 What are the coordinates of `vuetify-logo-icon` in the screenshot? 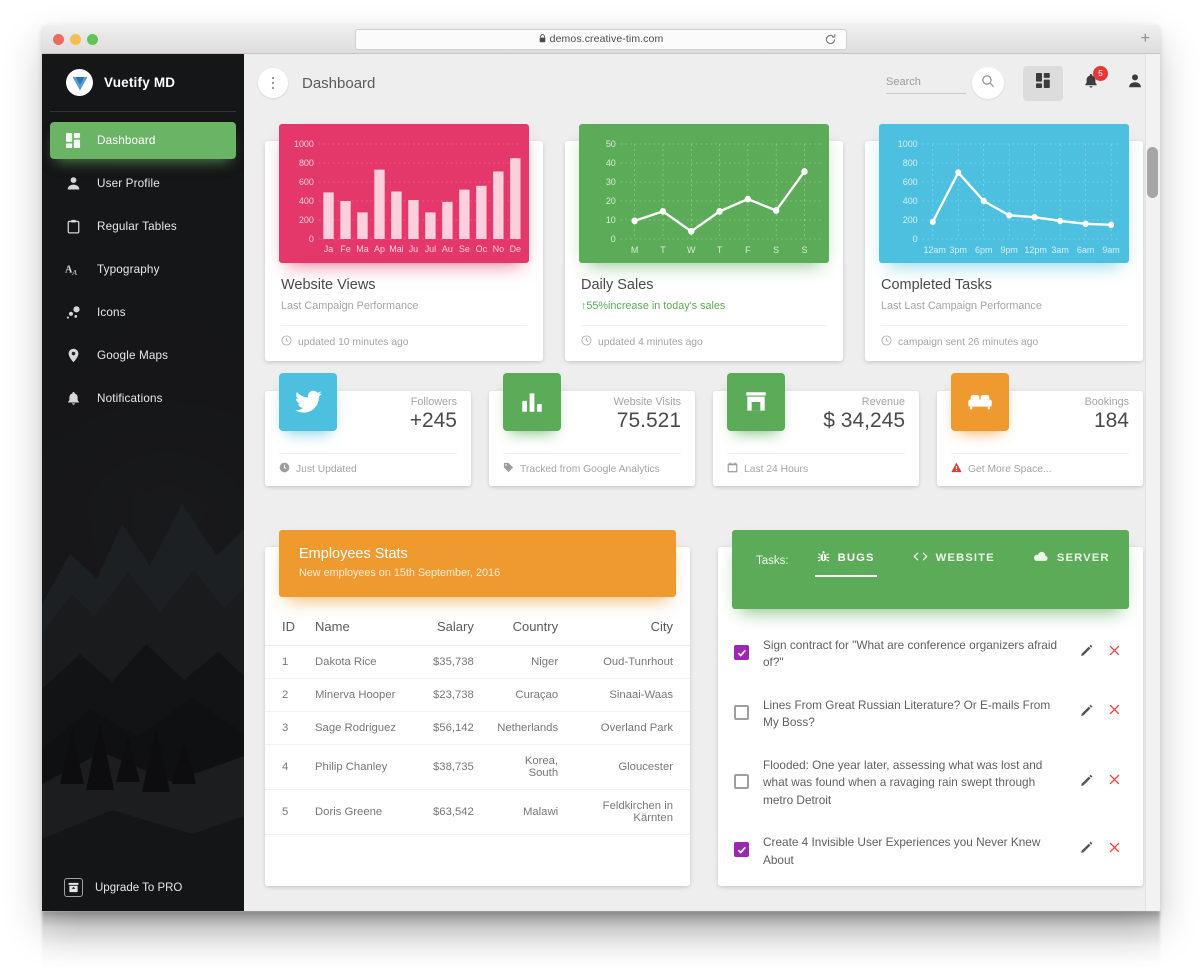 It's located at (79, 82).